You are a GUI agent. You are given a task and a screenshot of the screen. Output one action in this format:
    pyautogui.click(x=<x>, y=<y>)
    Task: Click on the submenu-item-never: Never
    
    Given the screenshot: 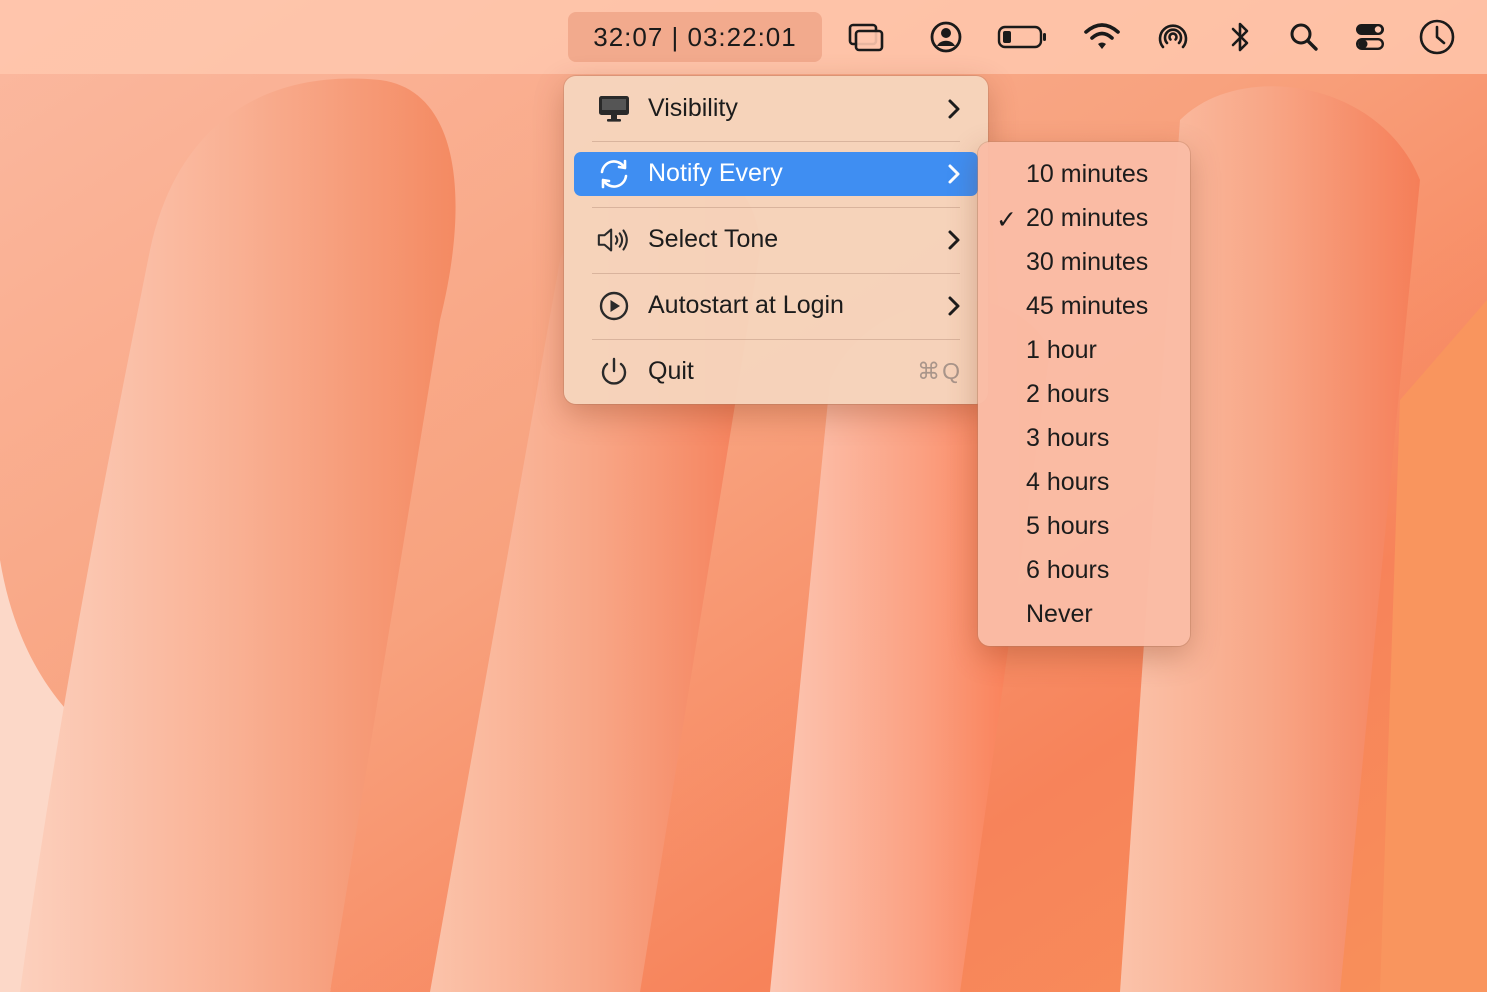 What is the action you would take?
    pyautogui.click(x=1084, y=615)
    